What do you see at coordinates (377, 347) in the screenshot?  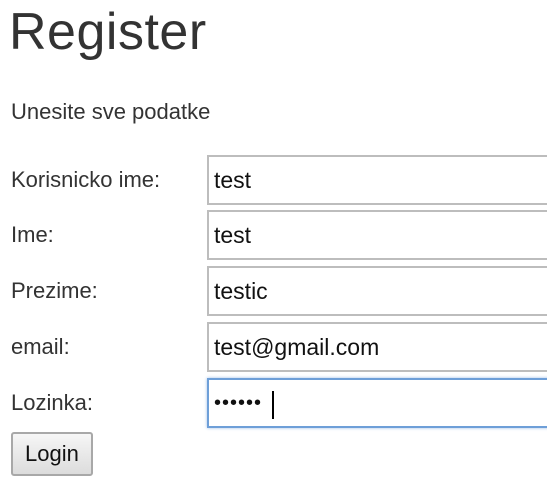 I see `email-input` at bounding box center [377, 347].